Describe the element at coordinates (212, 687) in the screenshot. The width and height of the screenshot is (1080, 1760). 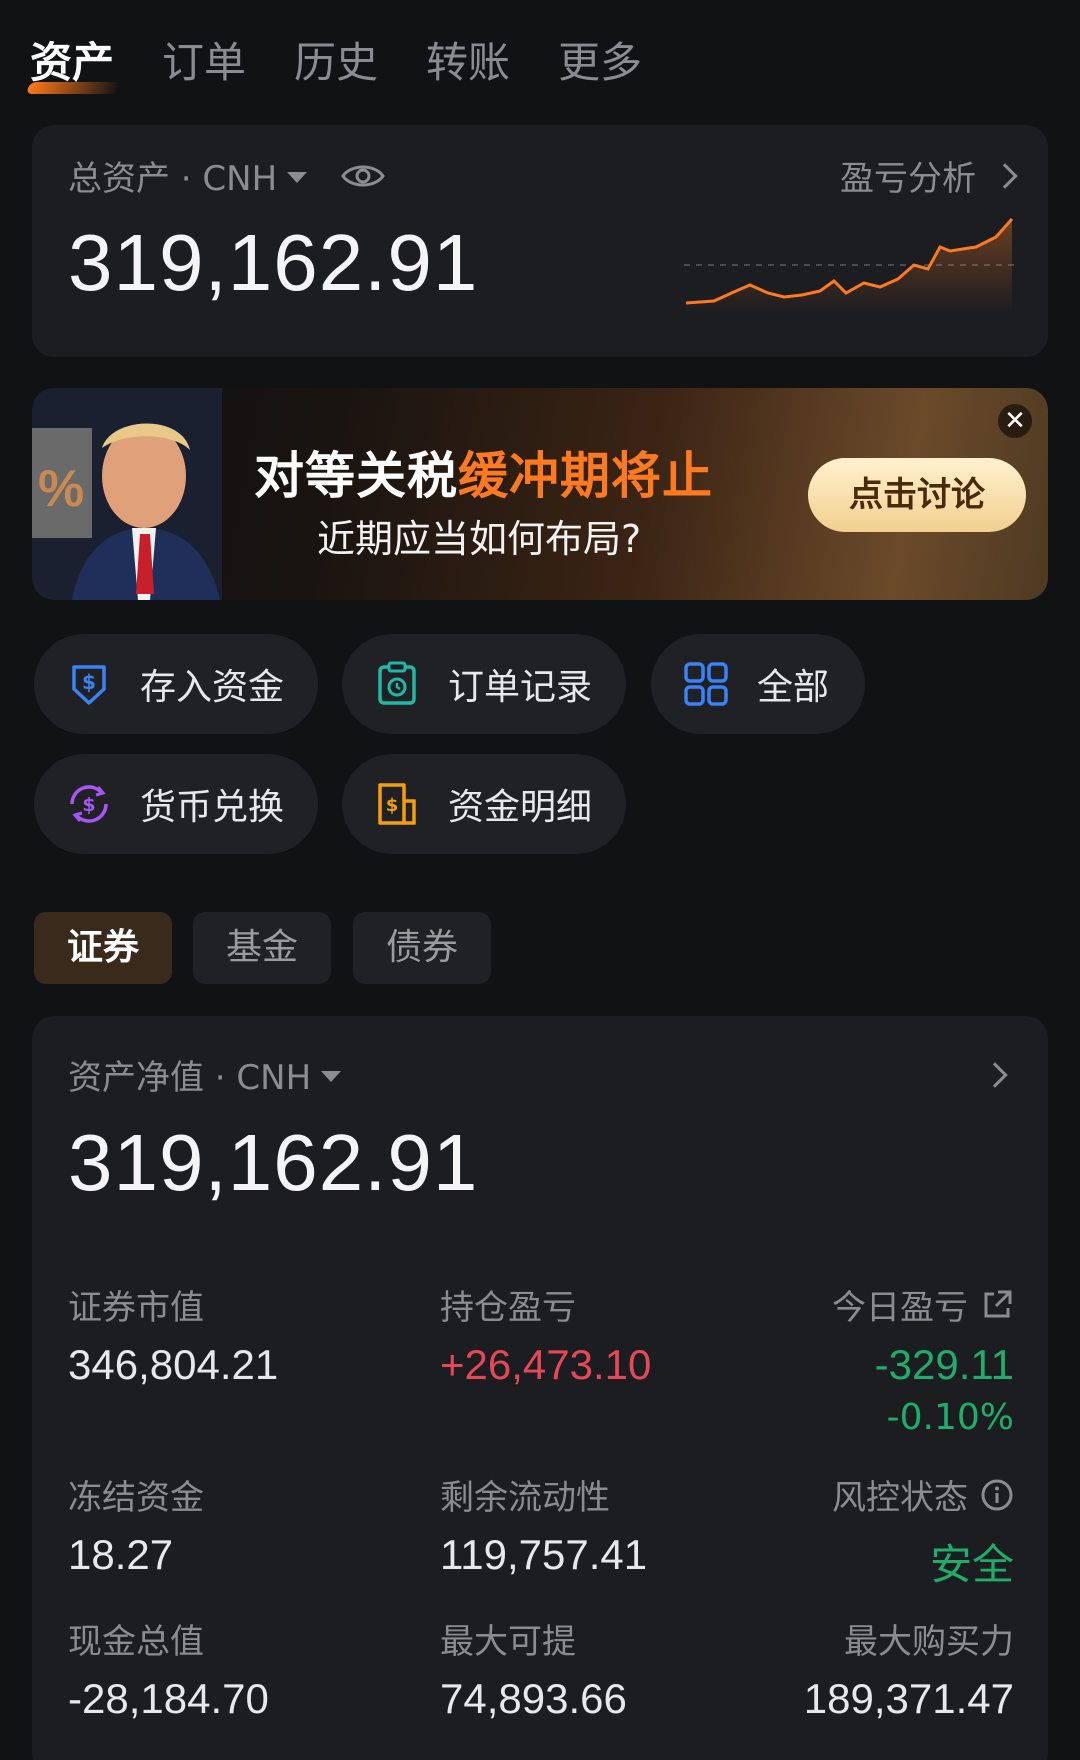
I see `deposit-funds-label: 存入资金` at that location.